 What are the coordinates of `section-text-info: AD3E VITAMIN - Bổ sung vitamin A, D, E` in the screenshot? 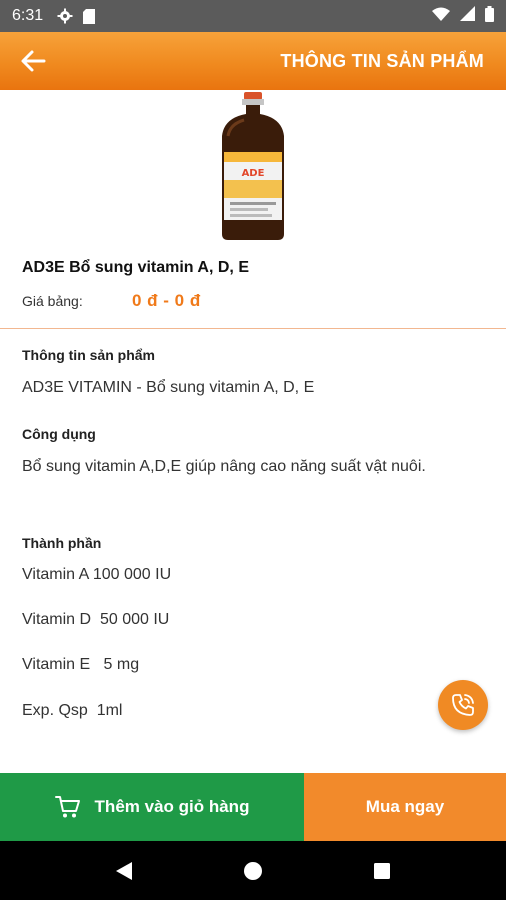 It's located at (168, 387).